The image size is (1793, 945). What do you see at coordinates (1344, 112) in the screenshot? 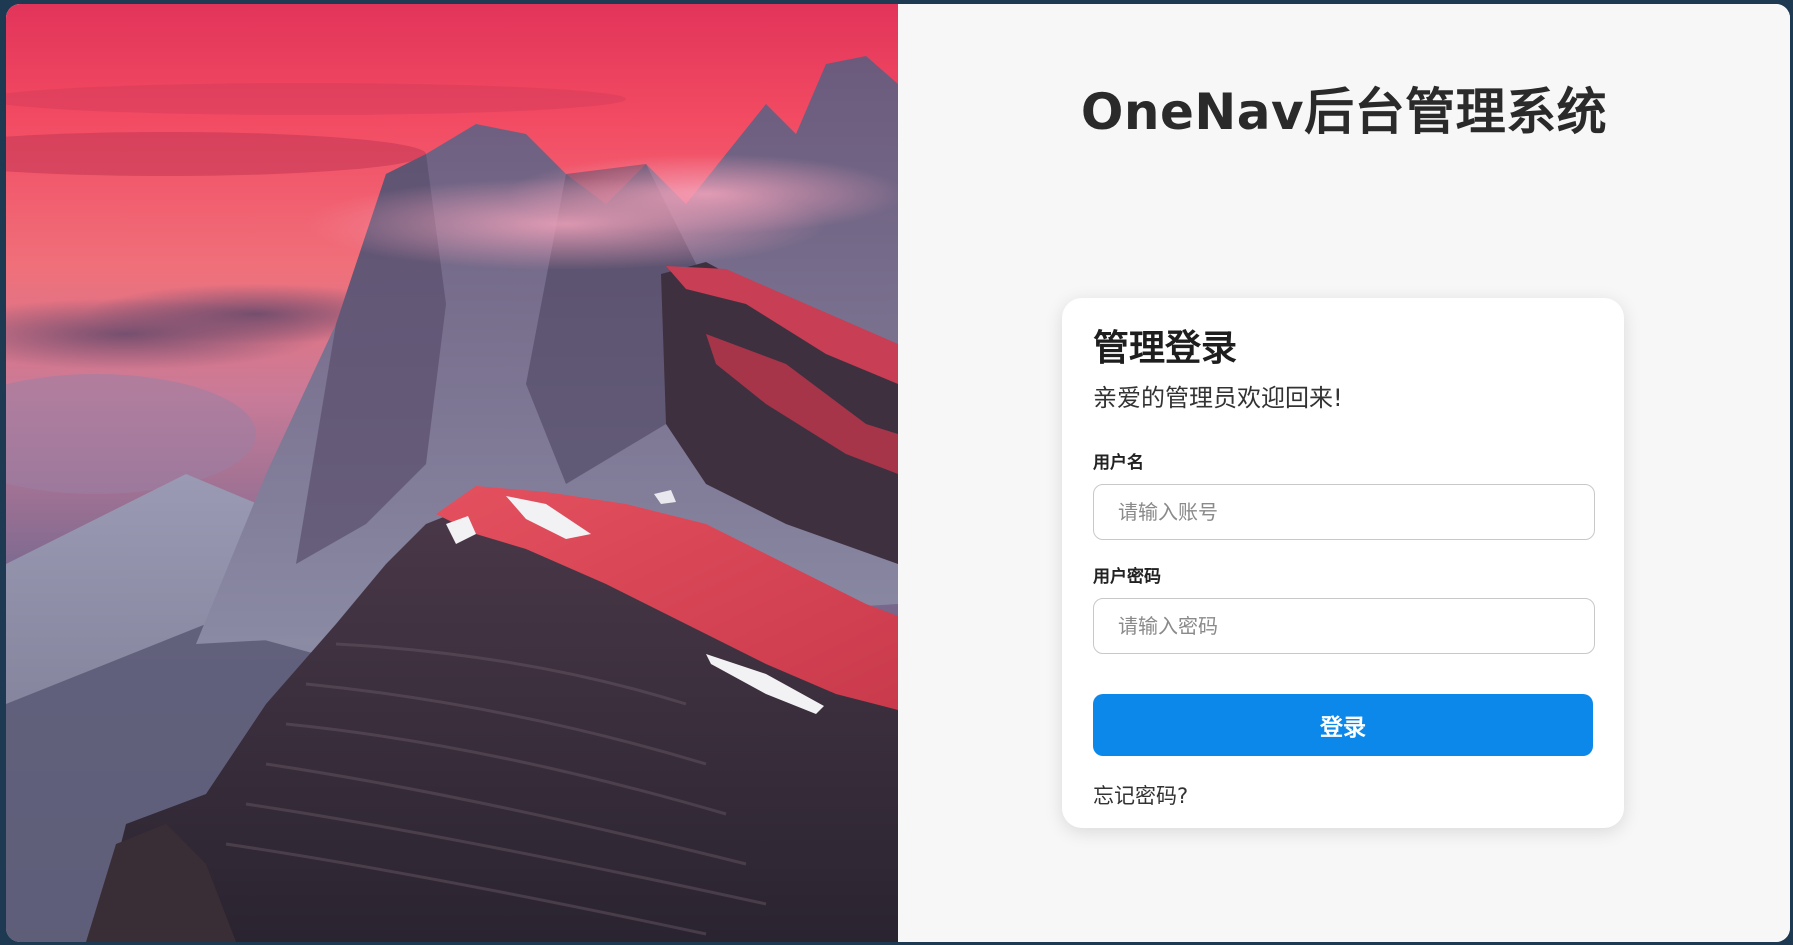
I see `app-title: OneNav后台管理系统` at bounding box center [1344, 112].